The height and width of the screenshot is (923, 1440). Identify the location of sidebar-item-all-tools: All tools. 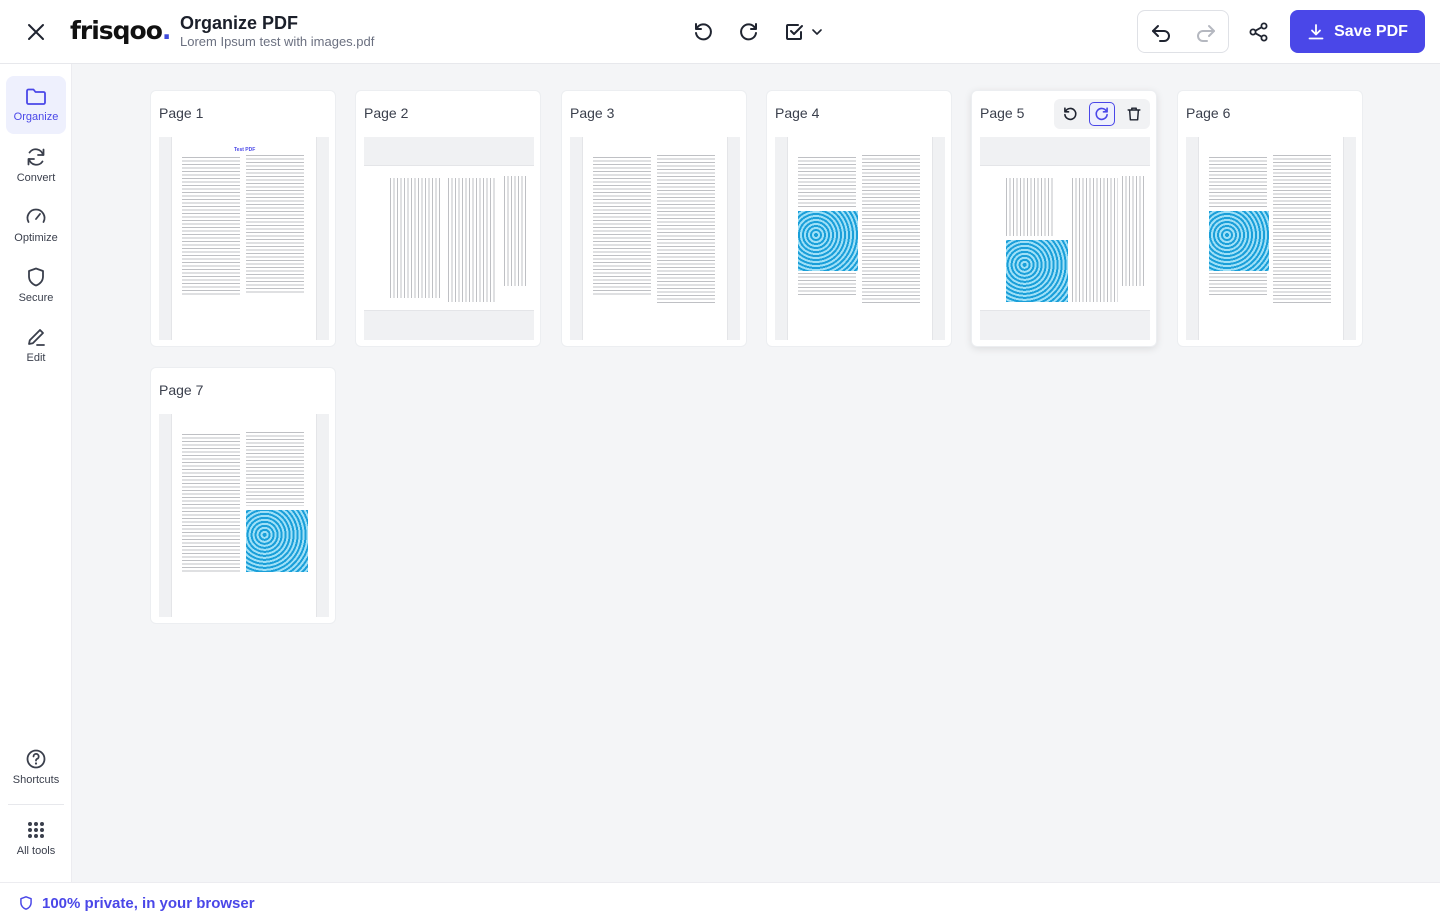
(36, 838).